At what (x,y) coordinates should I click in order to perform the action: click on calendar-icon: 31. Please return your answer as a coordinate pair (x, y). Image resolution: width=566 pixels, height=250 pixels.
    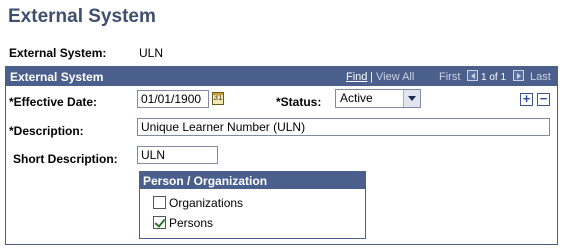
    Looking at the image, I should click on (218, 98).